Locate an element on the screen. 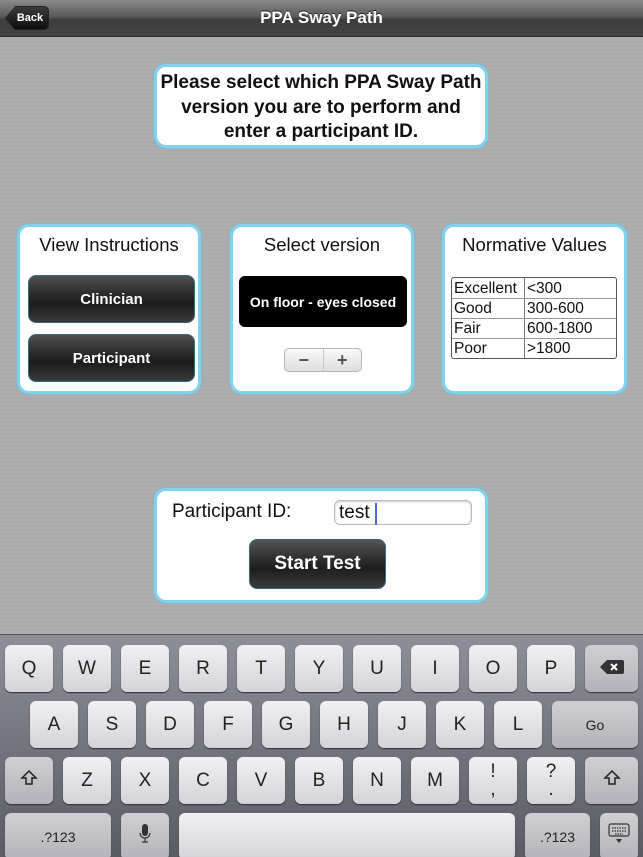 The width and height of the screenshot is (643, 857). hide-keyboard-key is located at coordinates (619, 835).